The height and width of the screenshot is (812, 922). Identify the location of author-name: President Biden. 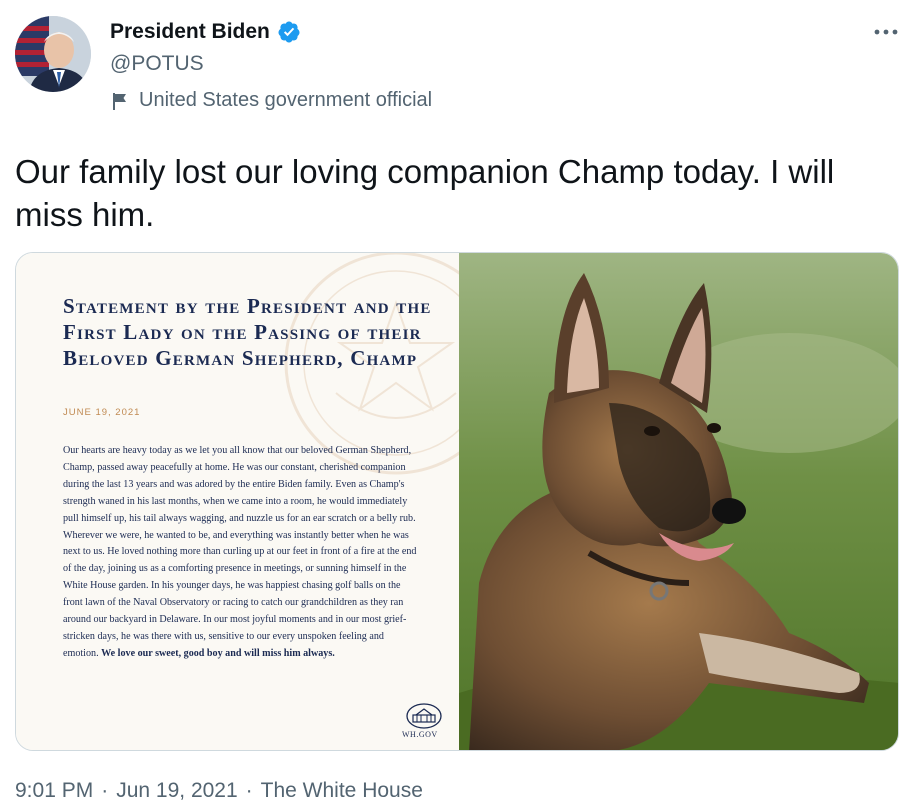
(190, 32).